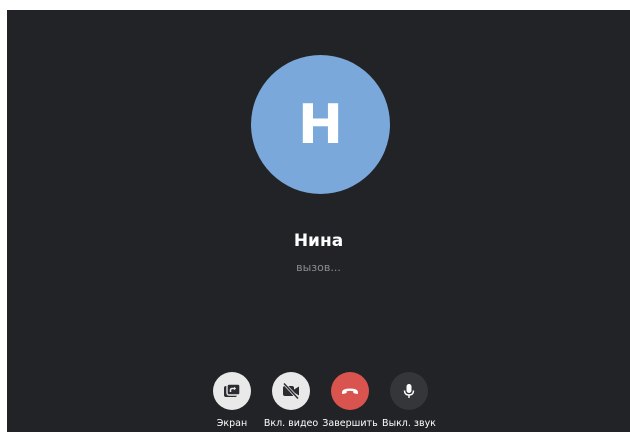  I want to click on microphone-icon, so click(409, 391).